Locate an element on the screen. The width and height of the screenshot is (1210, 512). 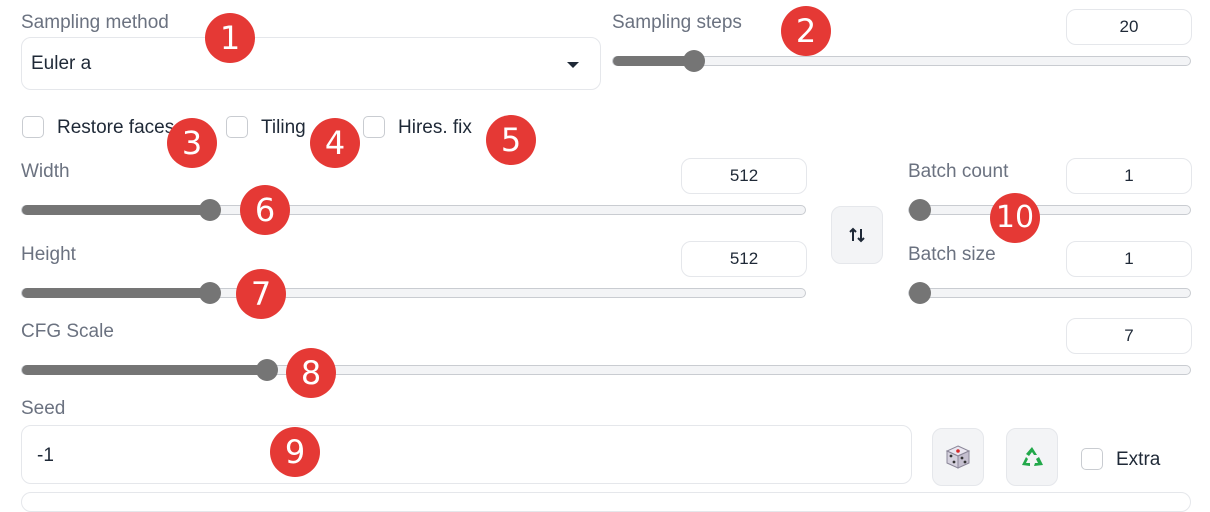
batch-size-thumb is located at coordinates (920, 293).